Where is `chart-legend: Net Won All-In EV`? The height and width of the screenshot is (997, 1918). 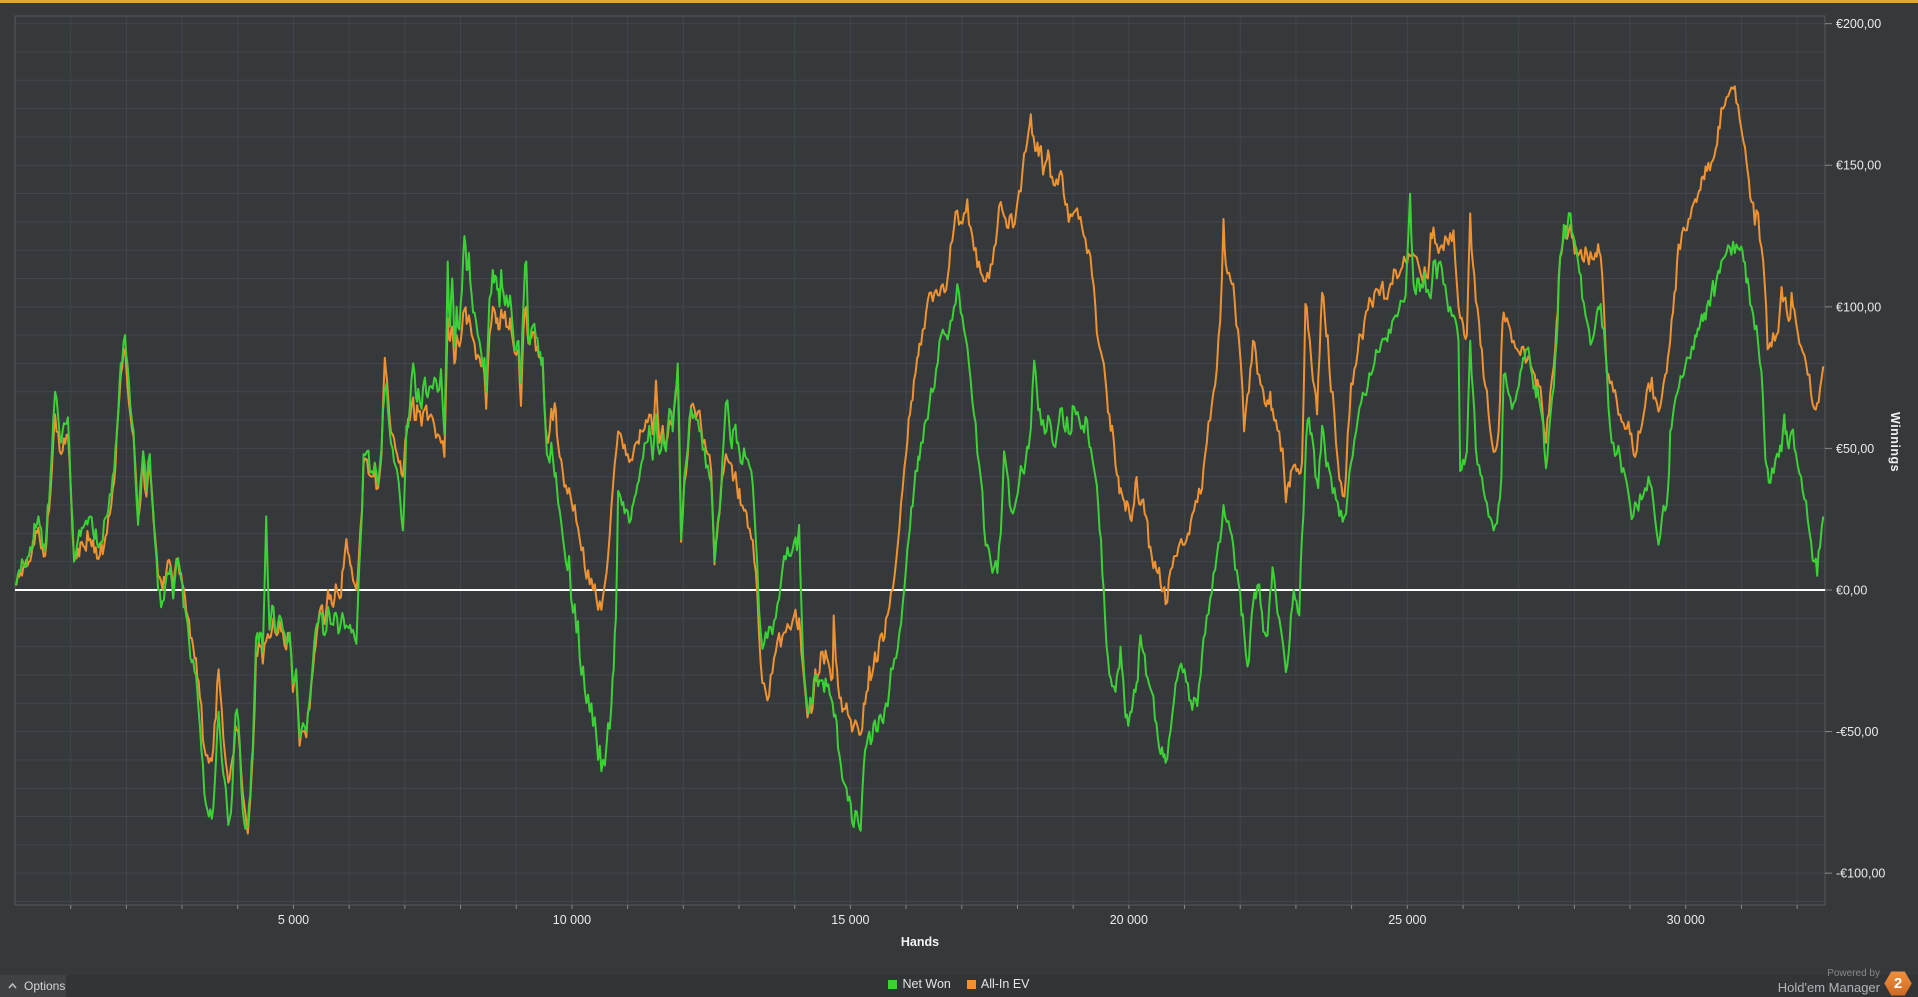
chart-legend: Net Won All-In EV is located at coordinates (959, 984).